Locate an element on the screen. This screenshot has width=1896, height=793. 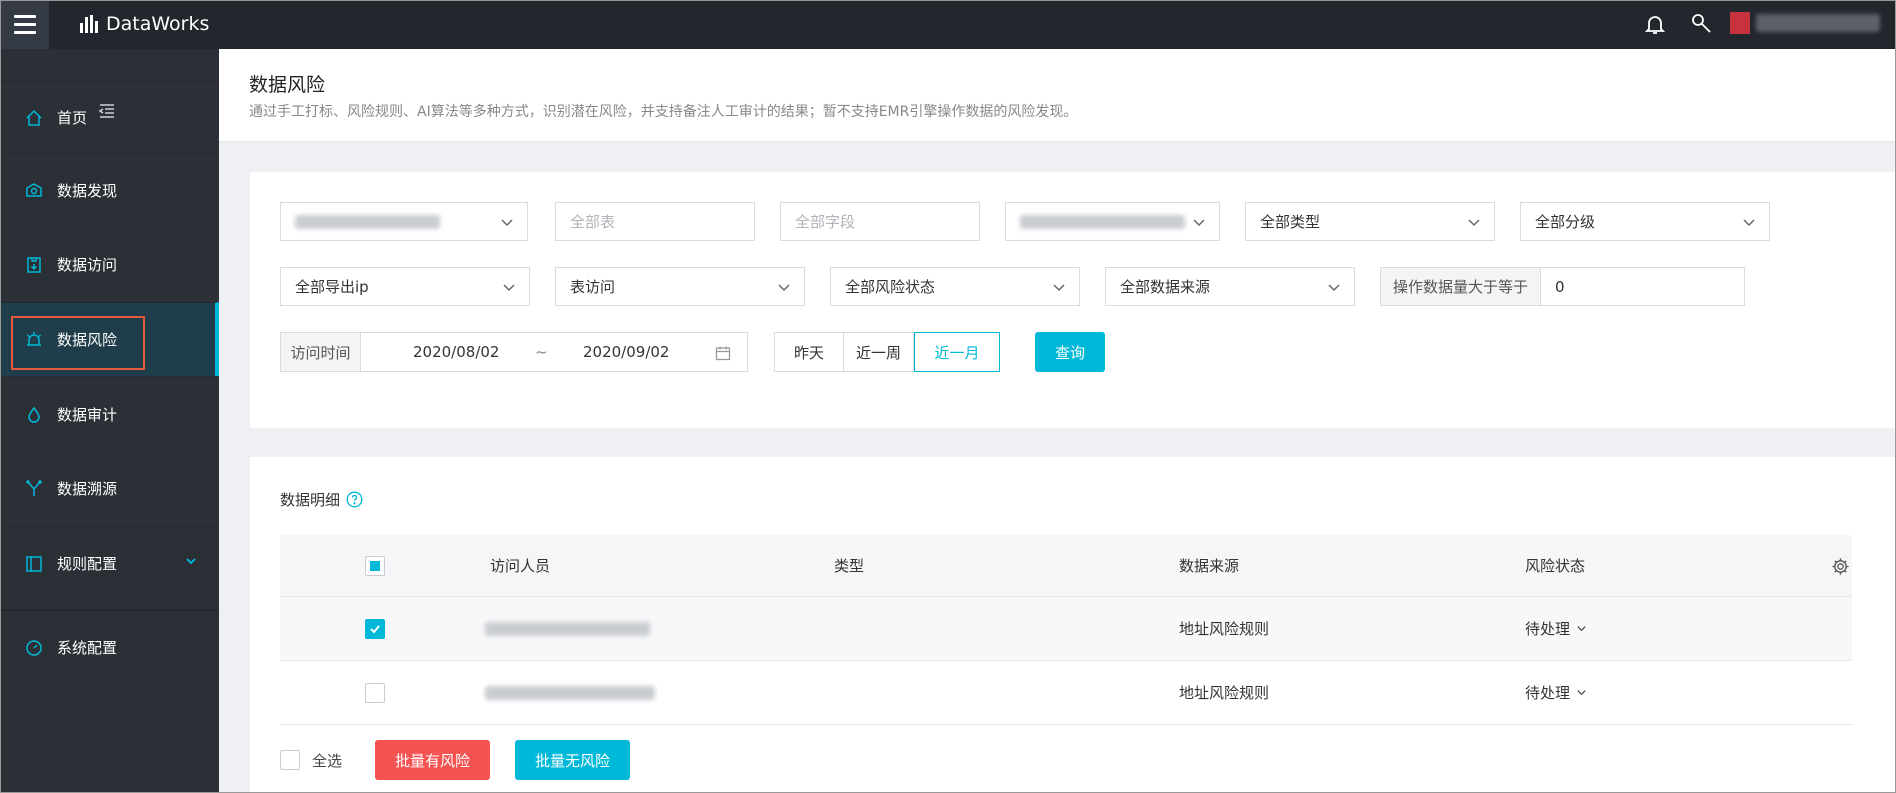
top-bar: DataWorks is located at coordinates (948, 24).